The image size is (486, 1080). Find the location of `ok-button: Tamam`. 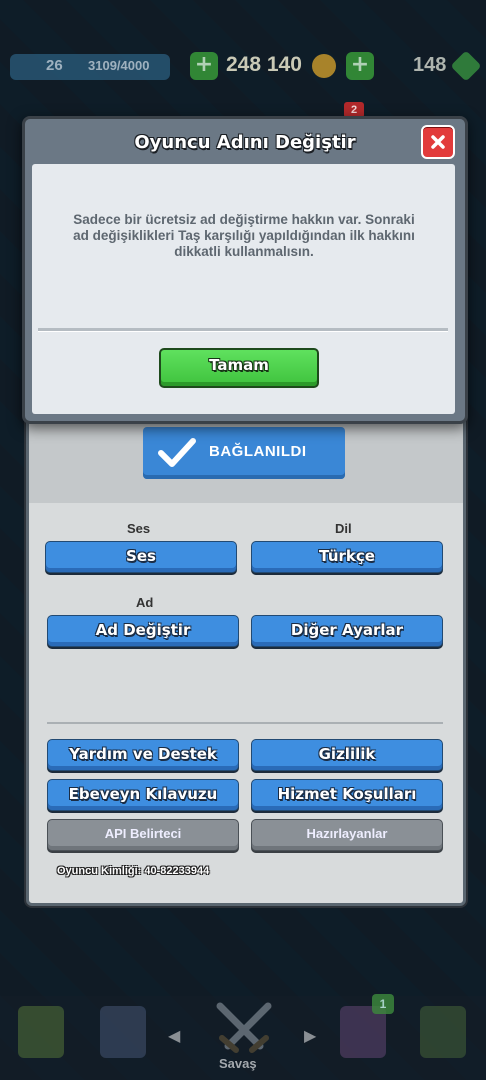

ok-button: Tamam is located at coordinates (239, 368).